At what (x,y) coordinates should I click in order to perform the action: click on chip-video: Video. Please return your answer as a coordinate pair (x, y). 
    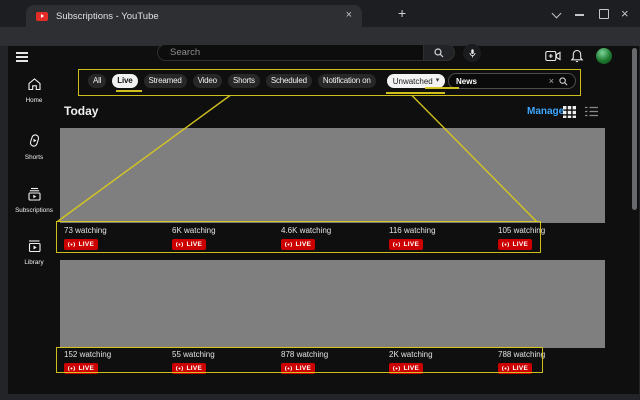
    Looking at the image, I should click on (207, 81).